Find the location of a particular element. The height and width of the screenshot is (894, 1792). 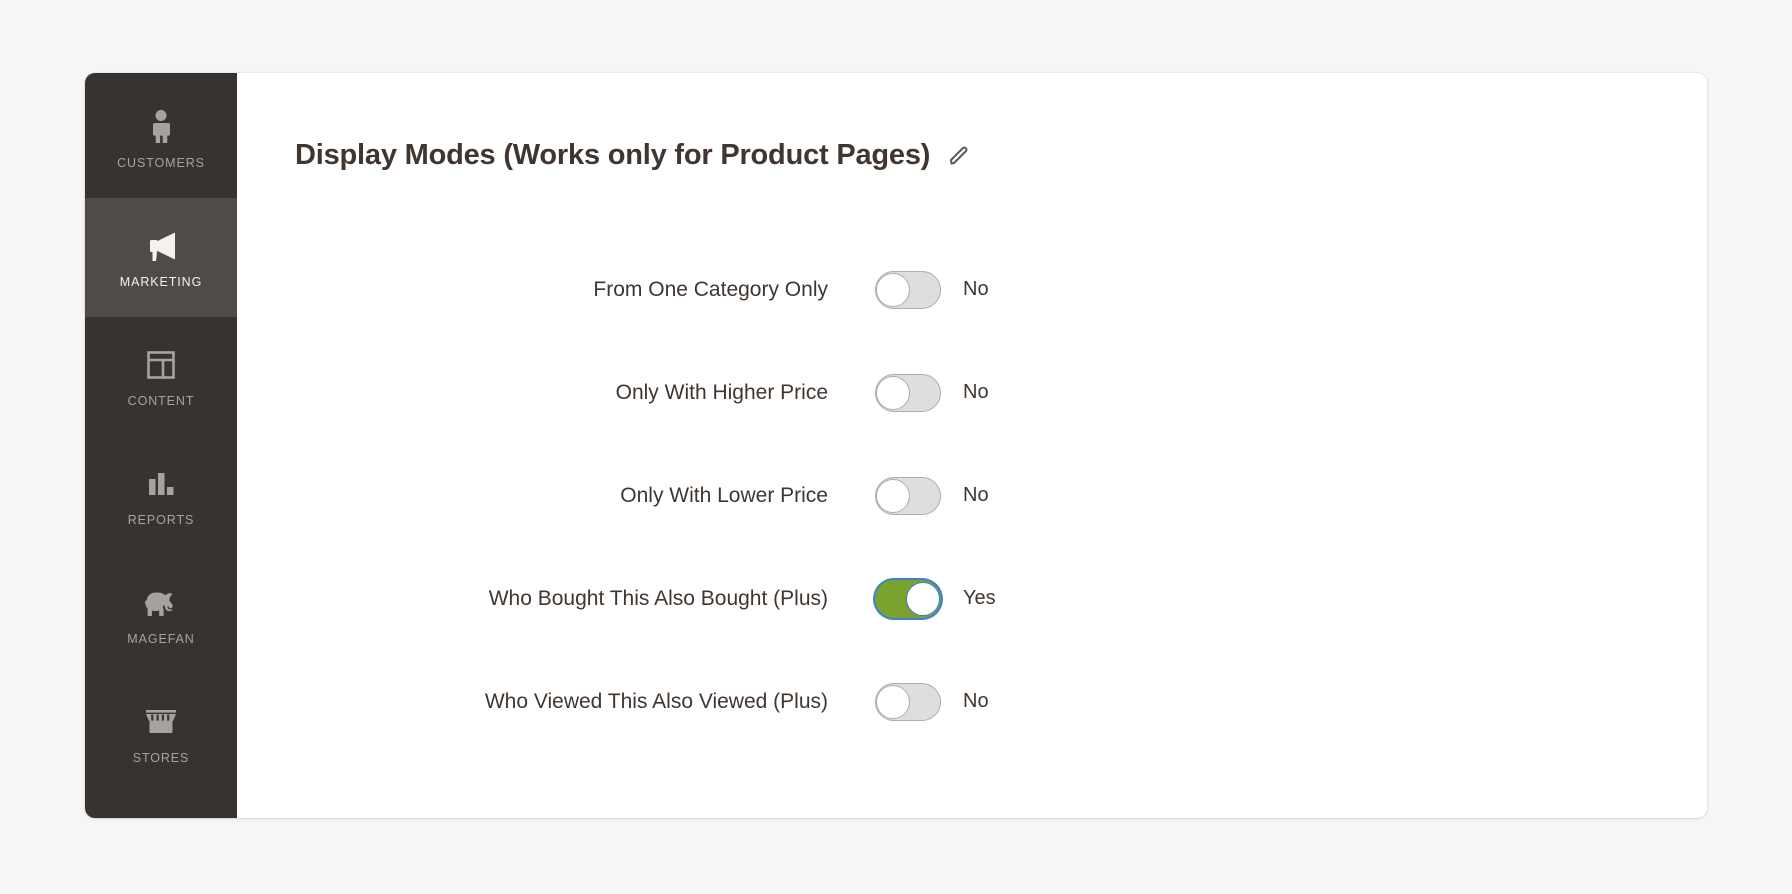

megaphone-icon is located at coordinates (161, 246).